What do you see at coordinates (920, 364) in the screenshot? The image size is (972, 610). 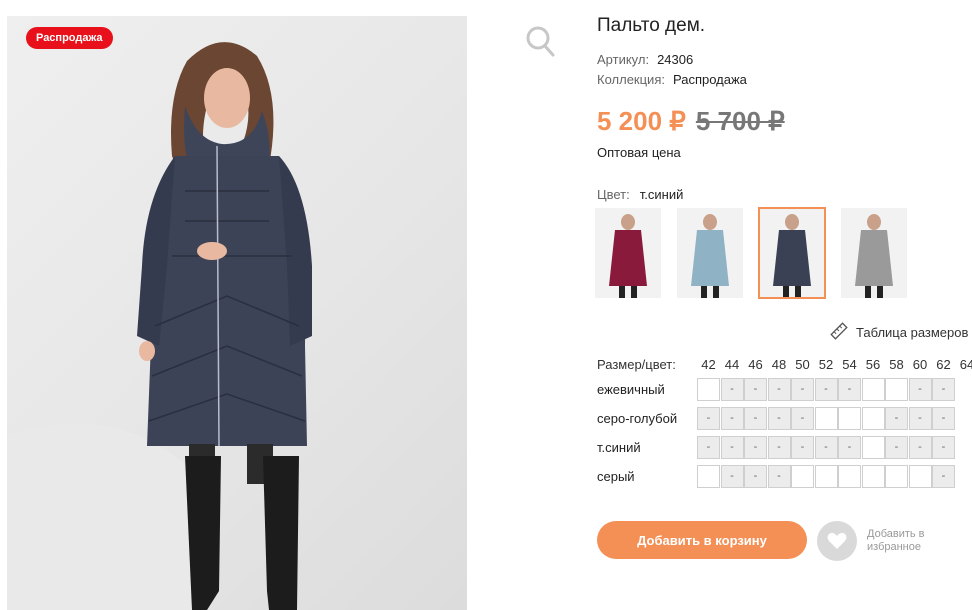 I see `size-header: 60` at bounding box center [920, 364].